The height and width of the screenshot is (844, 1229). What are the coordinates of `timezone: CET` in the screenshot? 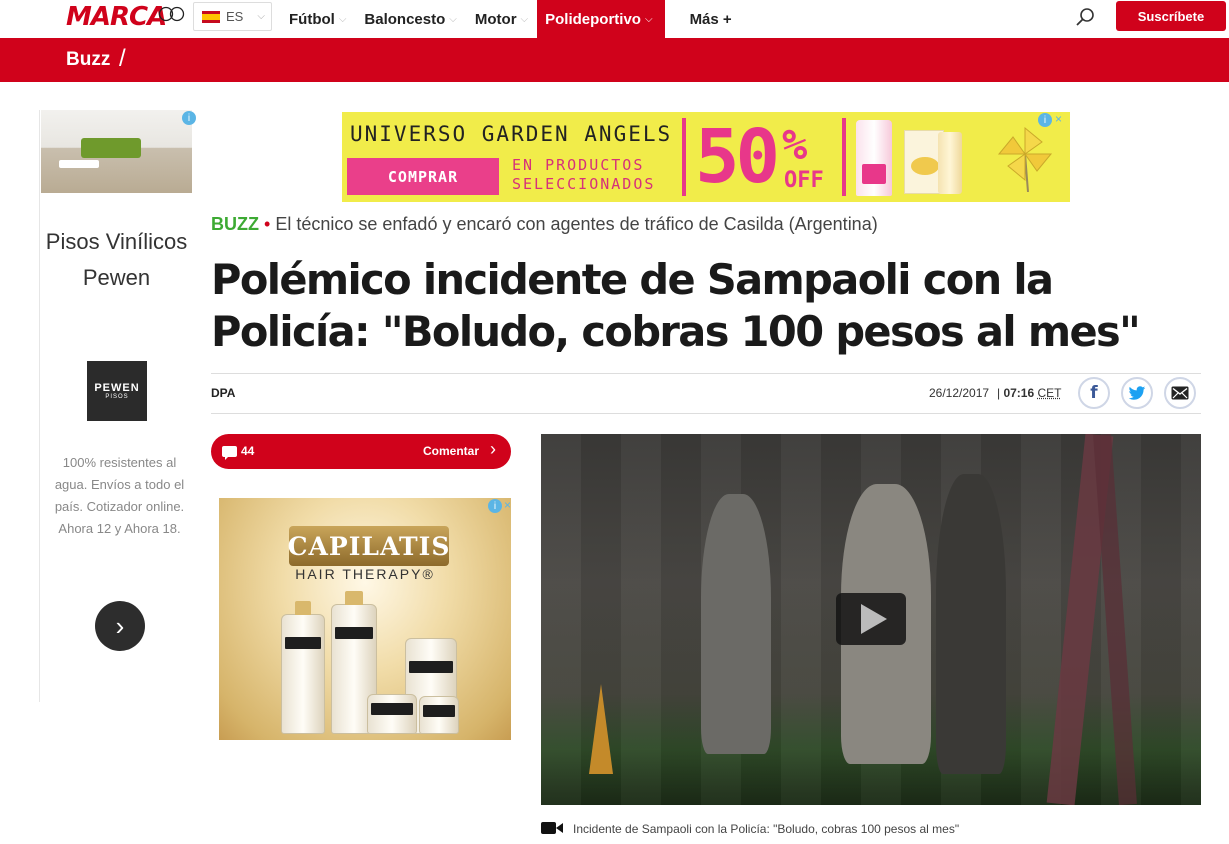 It's located at (1049, 393).